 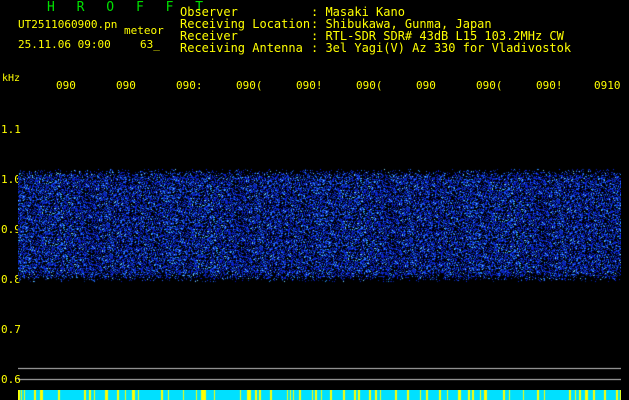 I want to click on signal-timeline-strip, so click(x=319, y=395).